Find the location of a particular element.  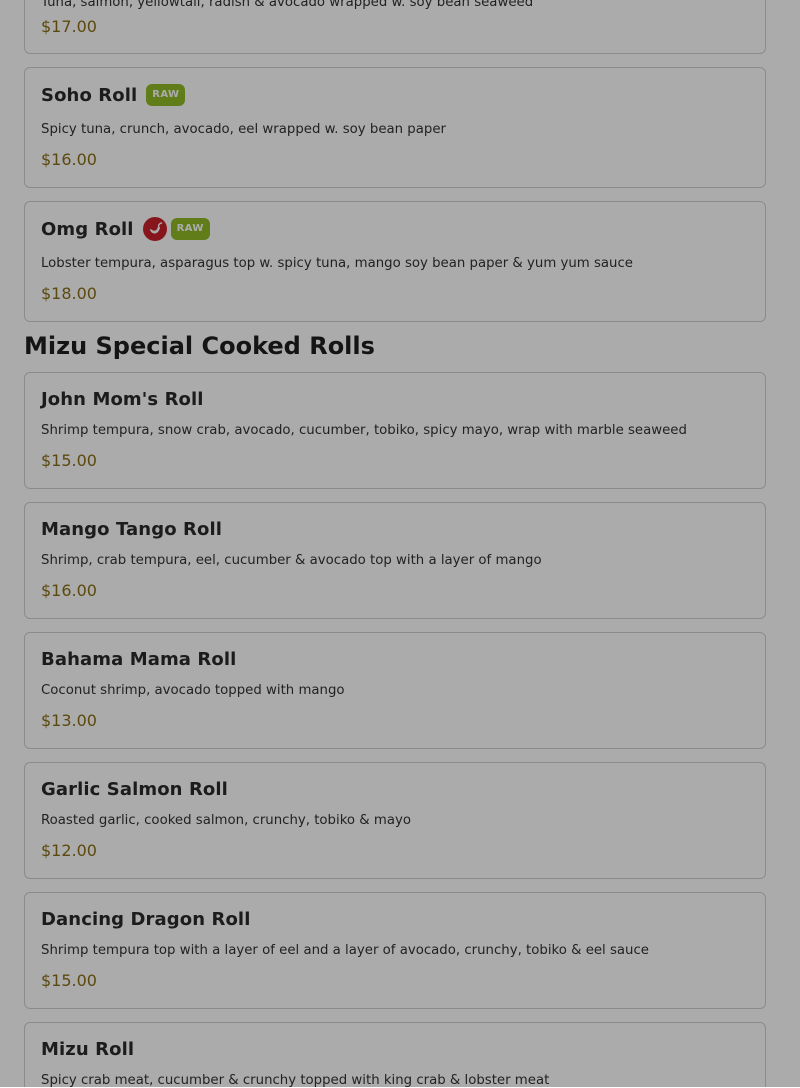

item-price: $12.00 is located at coordinates (69, 850).